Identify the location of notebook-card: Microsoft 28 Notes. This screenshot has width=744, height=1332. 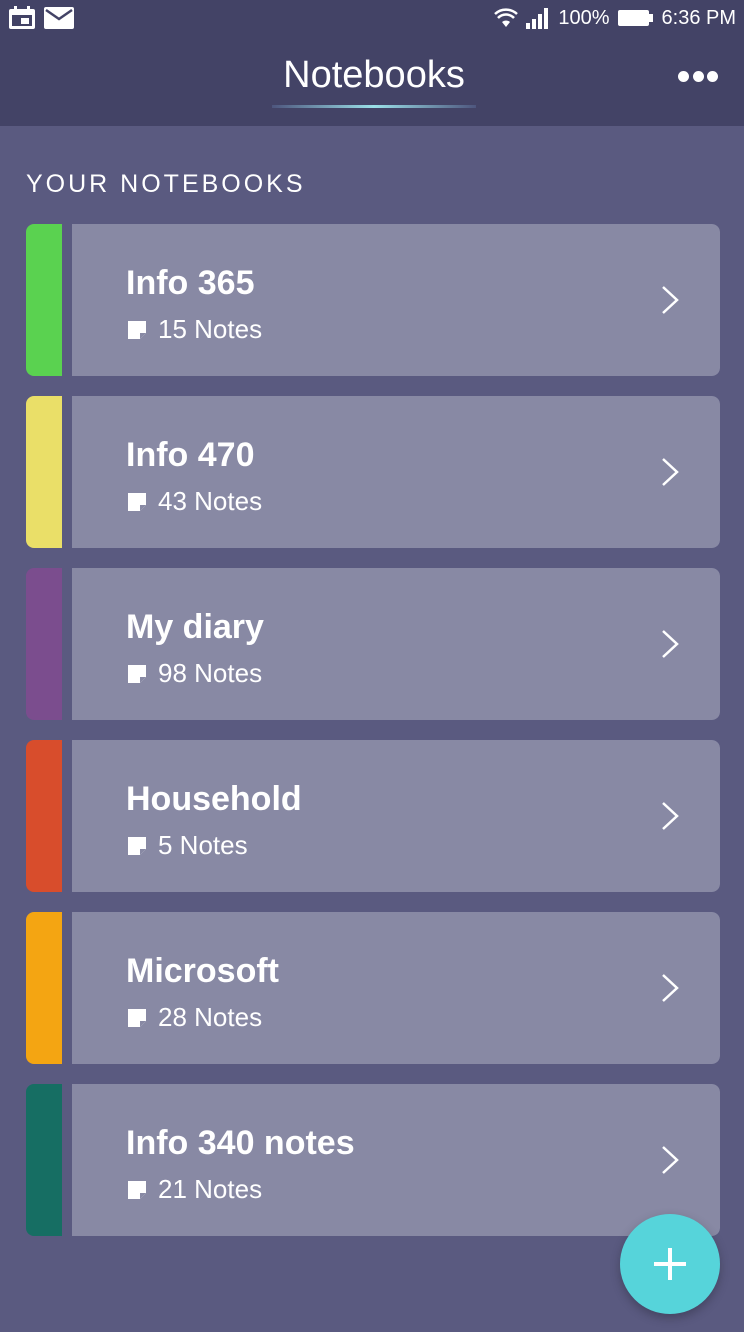
(373, 988).